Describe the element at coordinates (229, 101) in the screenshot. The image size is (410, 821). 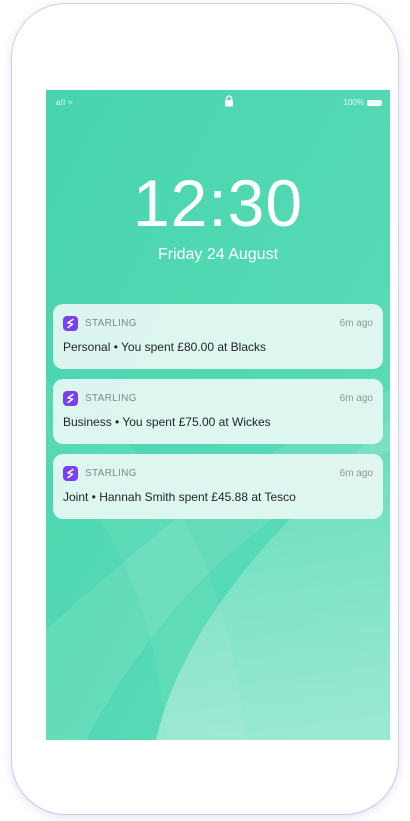
I see `lock-icon` at that location.